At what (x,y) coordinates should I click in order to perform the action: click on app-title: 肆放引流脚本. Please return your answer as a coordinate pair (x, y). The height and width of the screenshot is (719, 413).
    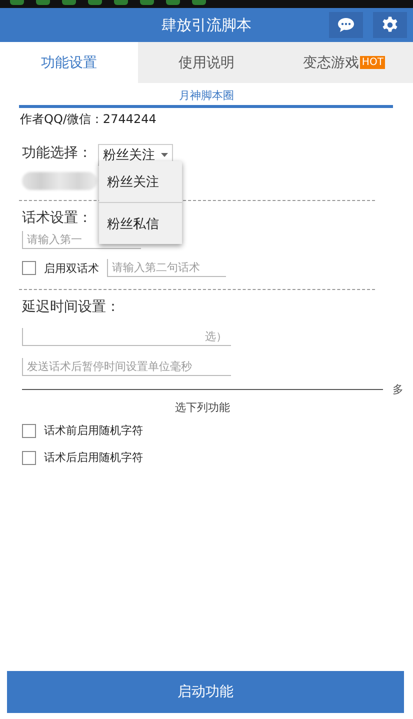
    Looking at the image, I should click on (206, 25).